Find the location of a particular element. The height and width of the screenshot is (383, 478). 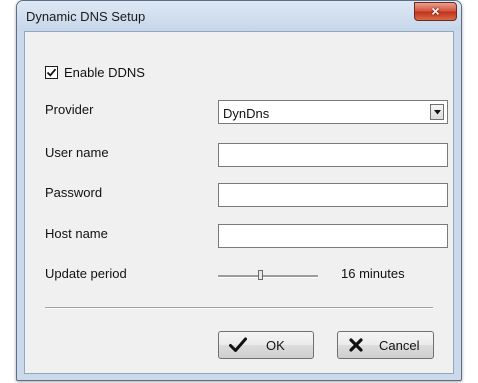

host-name-label: Host name is located at coordinates (76, 233).